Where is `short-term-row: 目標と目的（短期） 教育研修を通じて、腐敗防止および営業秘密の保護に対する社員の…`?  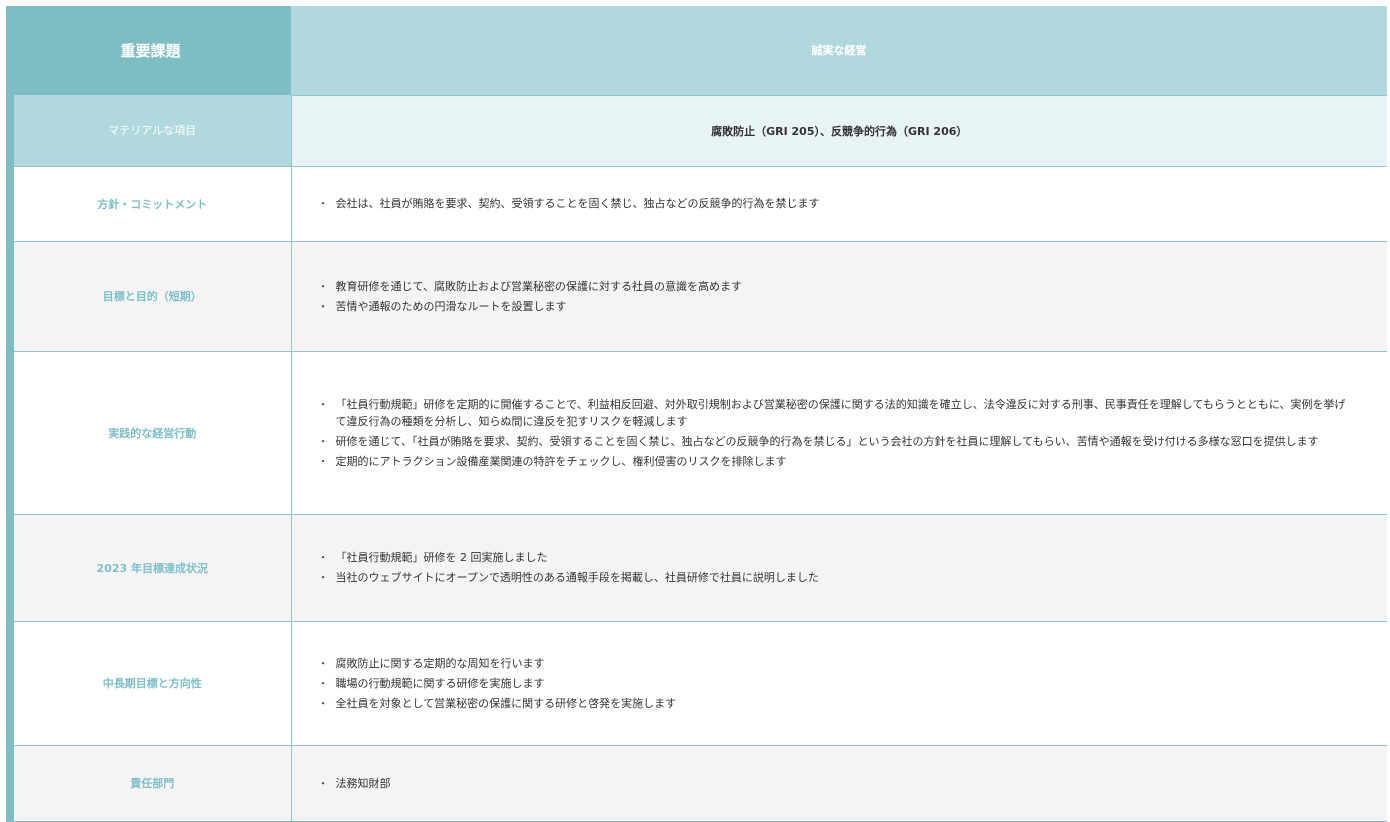
short-term-row: 目標と目的（短期） 教育研修を通じて、腐敗防止および営業秘密の保護に対する社員の… is located at coordinates (696, 295).